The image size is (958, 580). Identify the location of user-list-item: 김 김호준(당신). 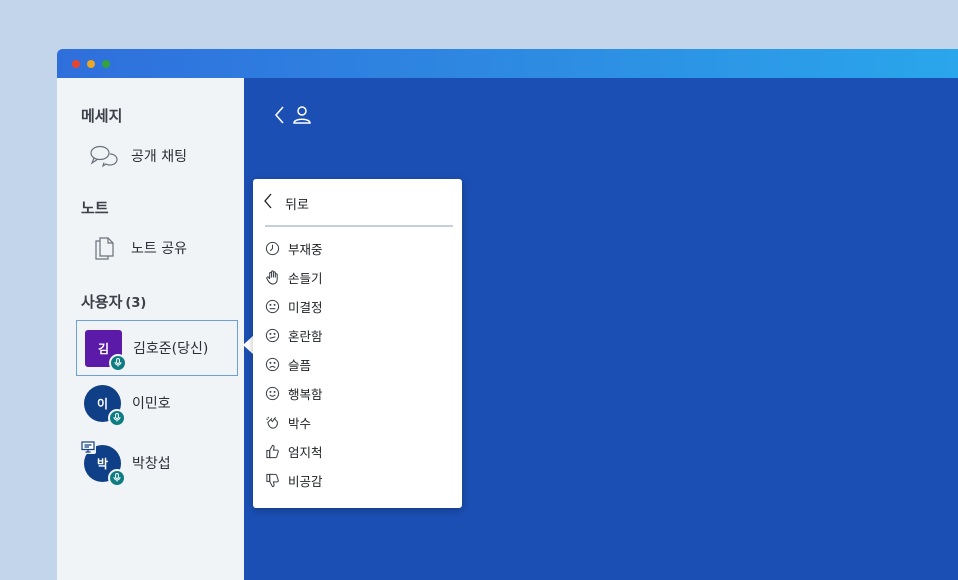
(157, 348).